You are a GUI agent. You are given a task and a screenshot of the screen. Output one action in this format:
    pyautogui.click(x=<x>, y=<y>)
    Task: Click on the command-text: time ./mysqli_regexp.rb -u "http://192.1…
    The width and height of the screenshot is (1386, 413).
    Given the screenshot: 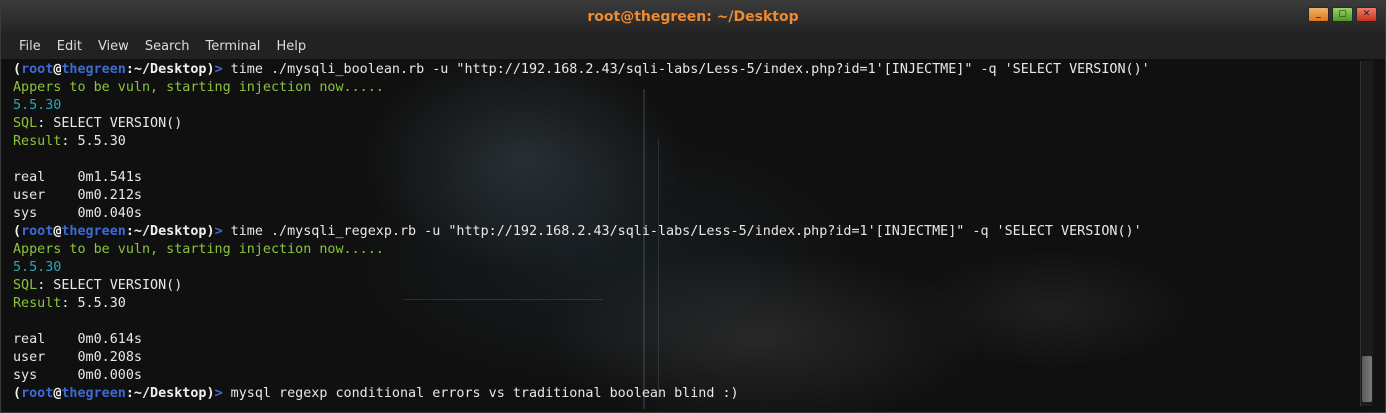 What is the action you would take?
    pyautogui.click(x=682, y=231)
    